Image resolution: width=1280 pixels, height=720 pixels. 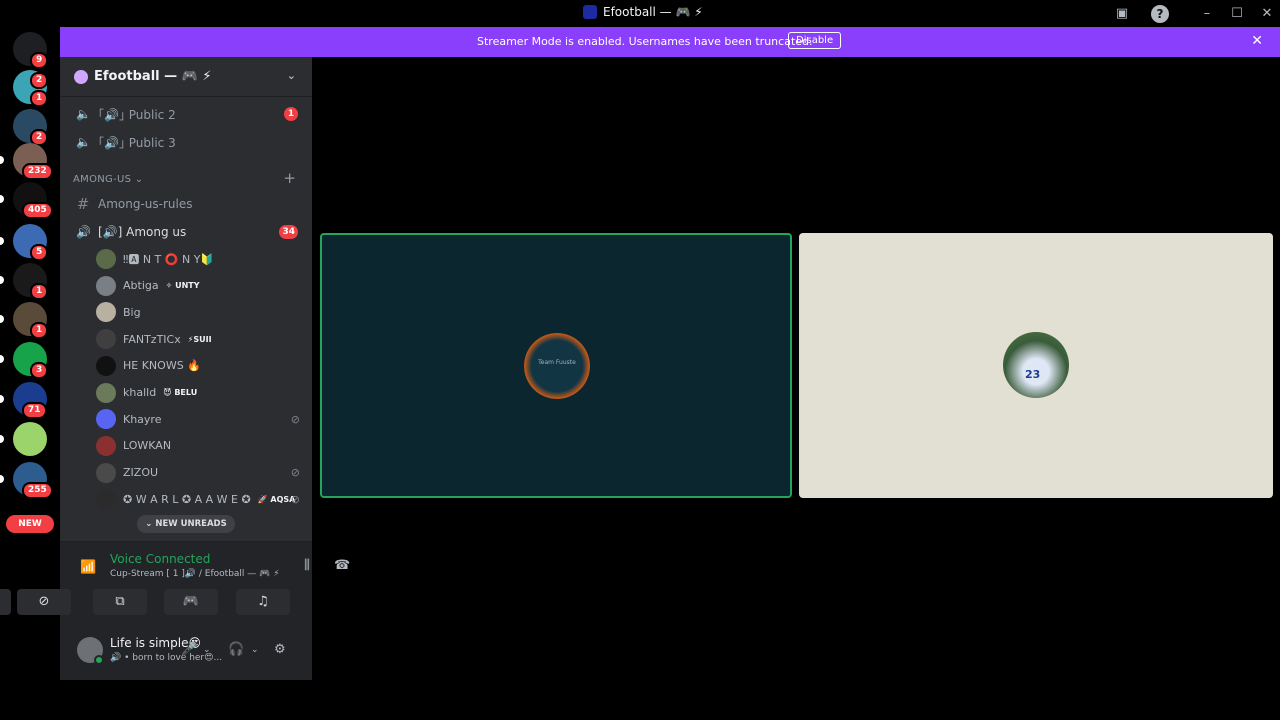 I want to click on noise-suppression-icon: ⫼, so click(x=307, y=565).